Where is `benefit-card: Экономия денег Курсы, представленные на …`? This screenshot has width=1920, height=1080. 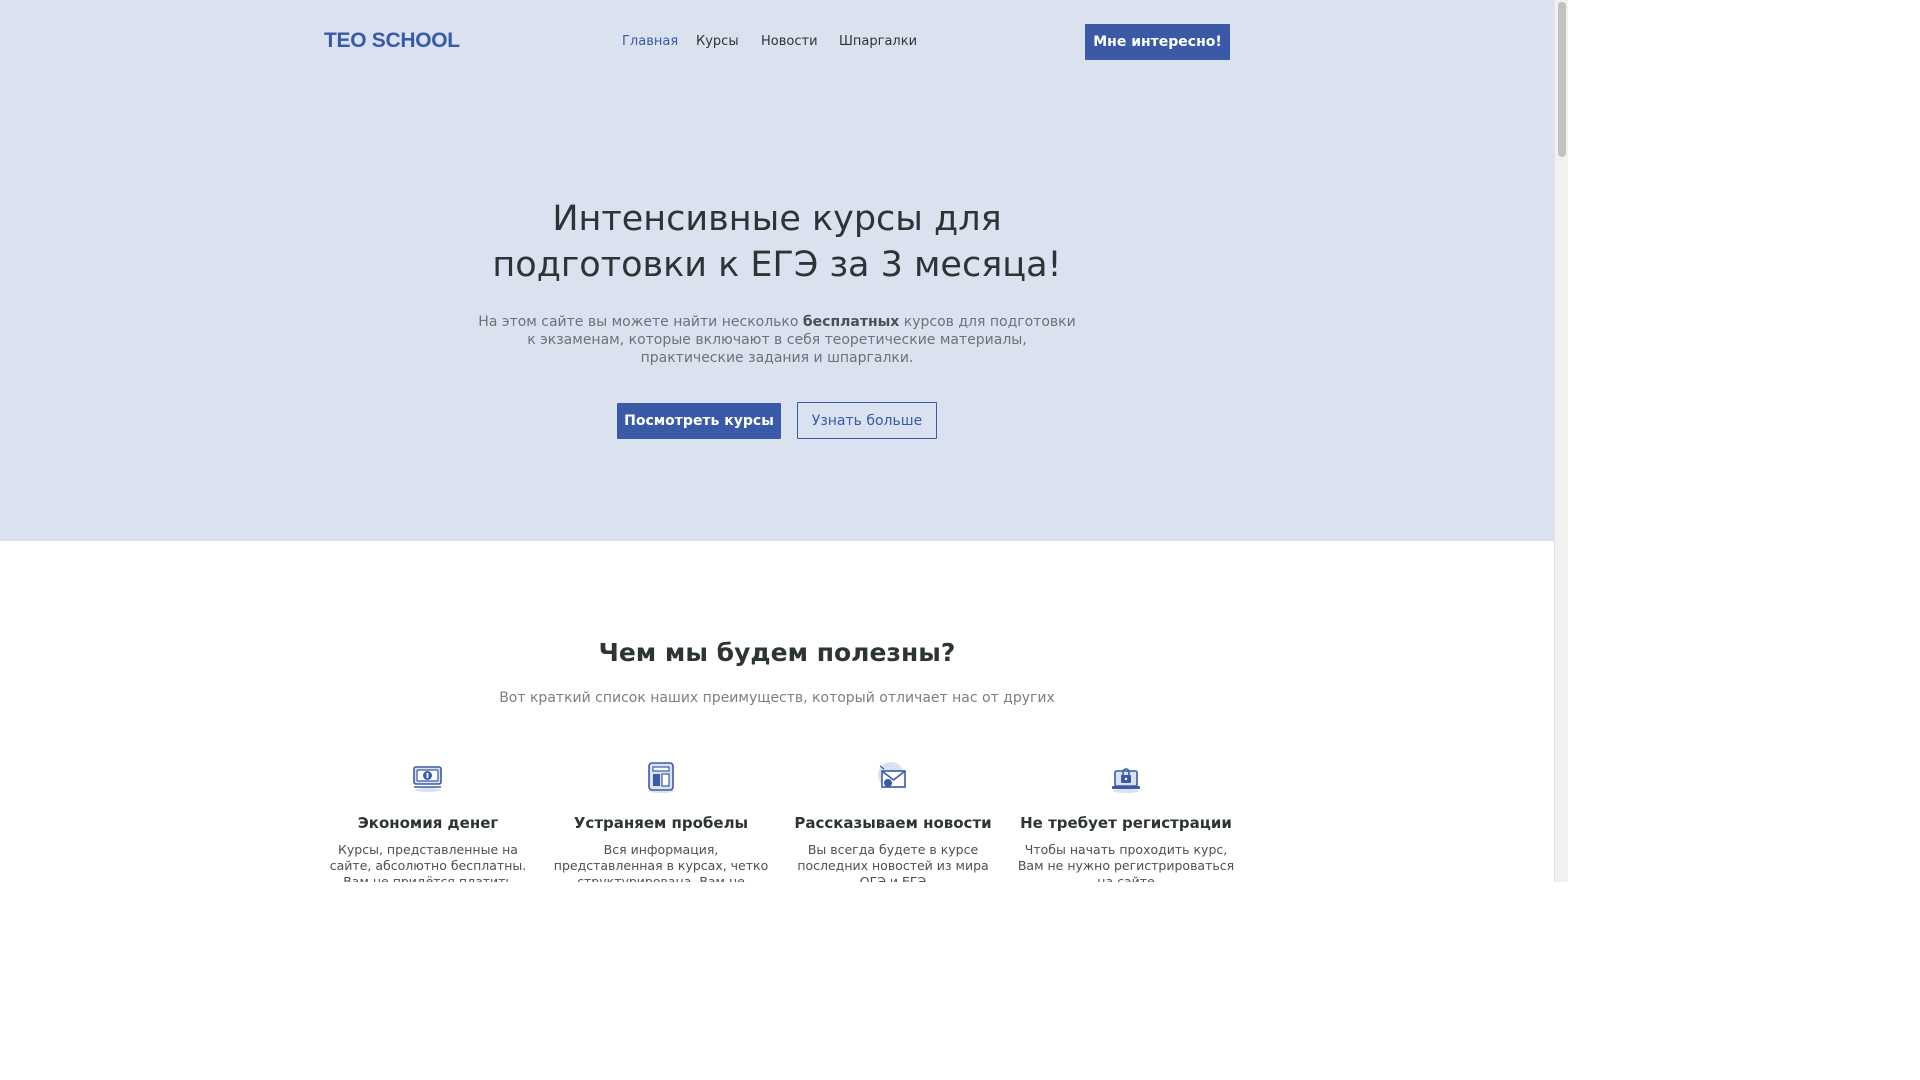 benefit-card: Экономия денег Курсы, представленные на … is located at coordinates (428, 821).